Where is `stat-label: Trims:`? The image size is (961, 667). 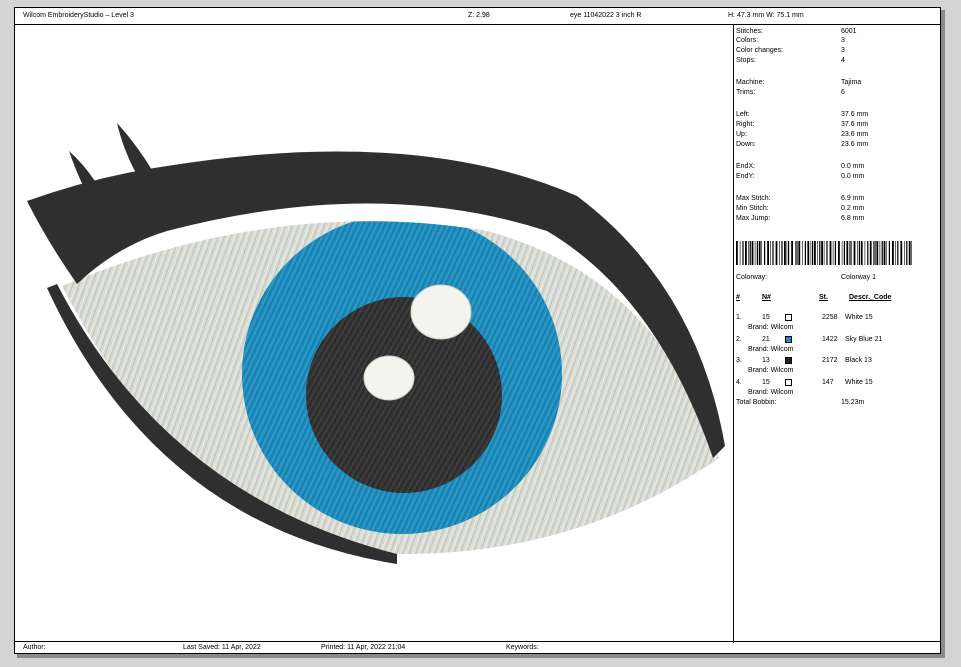
stat-label: Trims: is located at coordinates (746, 92).